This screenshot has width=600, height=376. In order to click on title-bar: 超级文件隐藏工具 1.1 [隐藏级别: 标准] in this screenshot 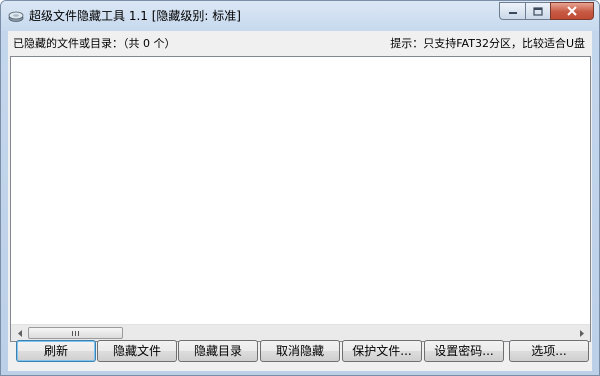, I will do `click(300, 16)`.